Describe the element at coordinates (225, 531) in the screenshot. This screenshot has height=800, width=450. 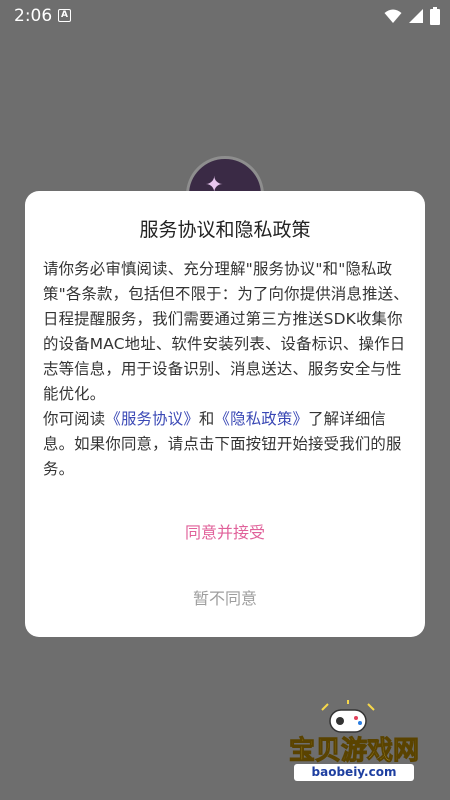
I see `agree-button: 同意并接受` at that location.